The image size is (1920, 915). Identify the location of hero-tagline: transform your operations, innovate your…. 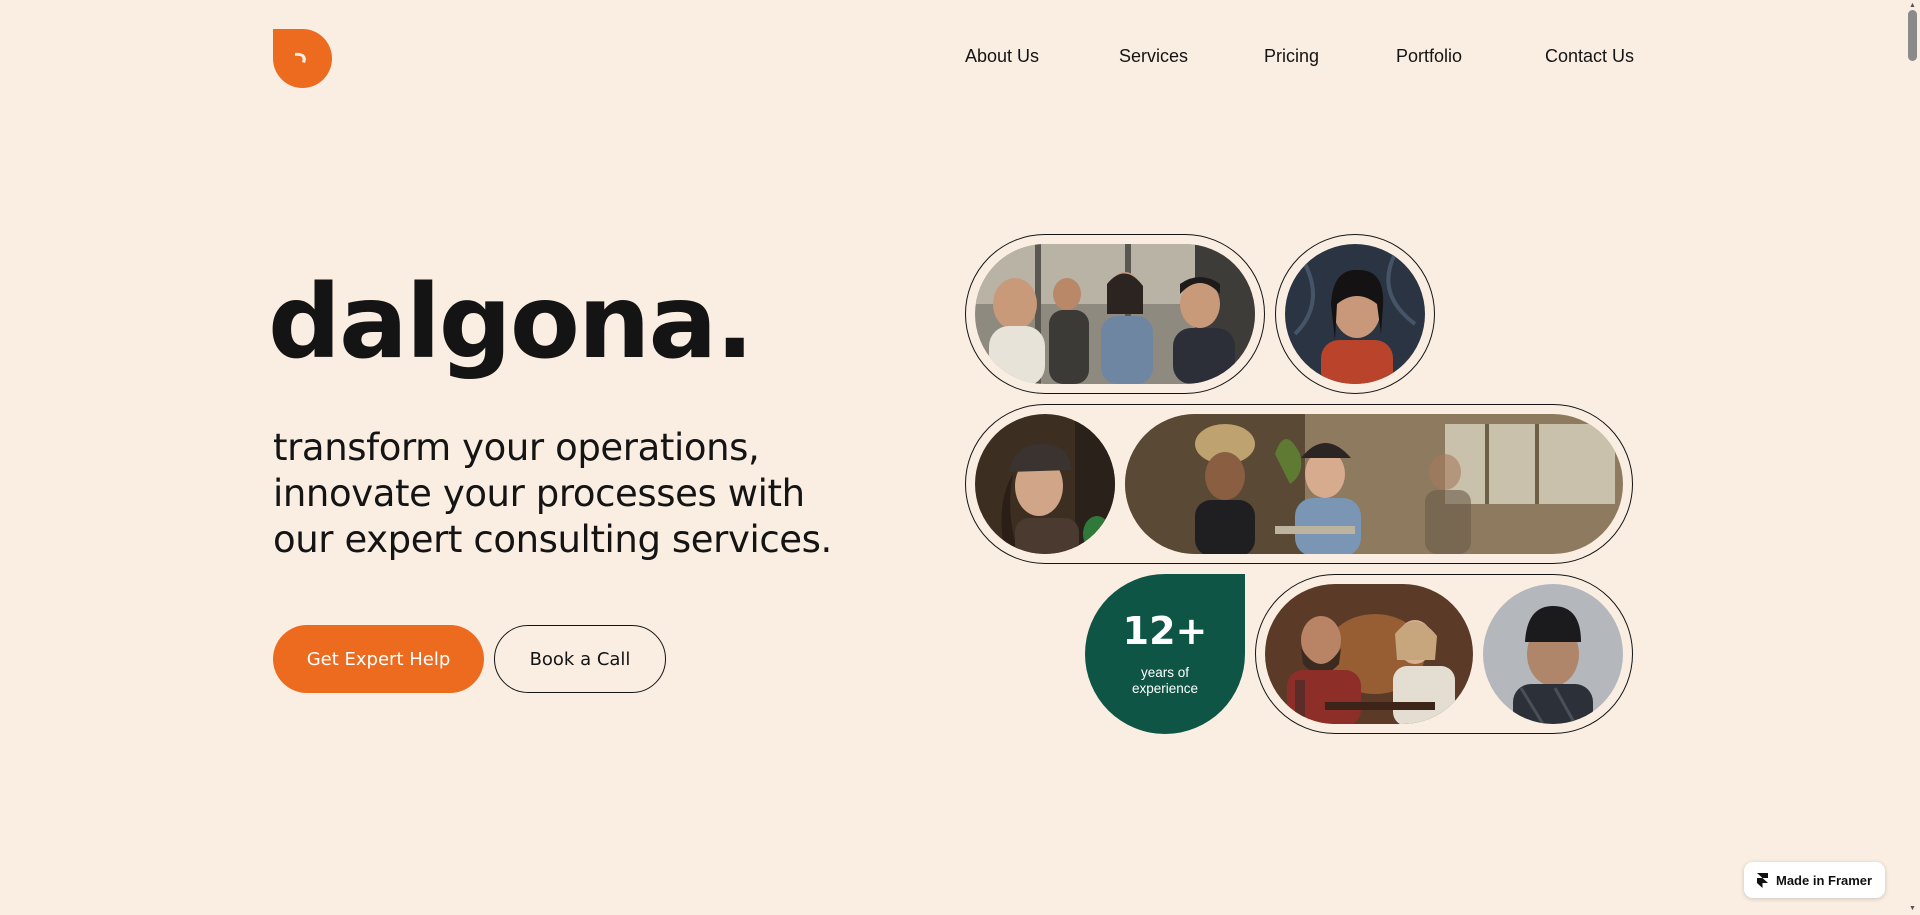
(552, 493).